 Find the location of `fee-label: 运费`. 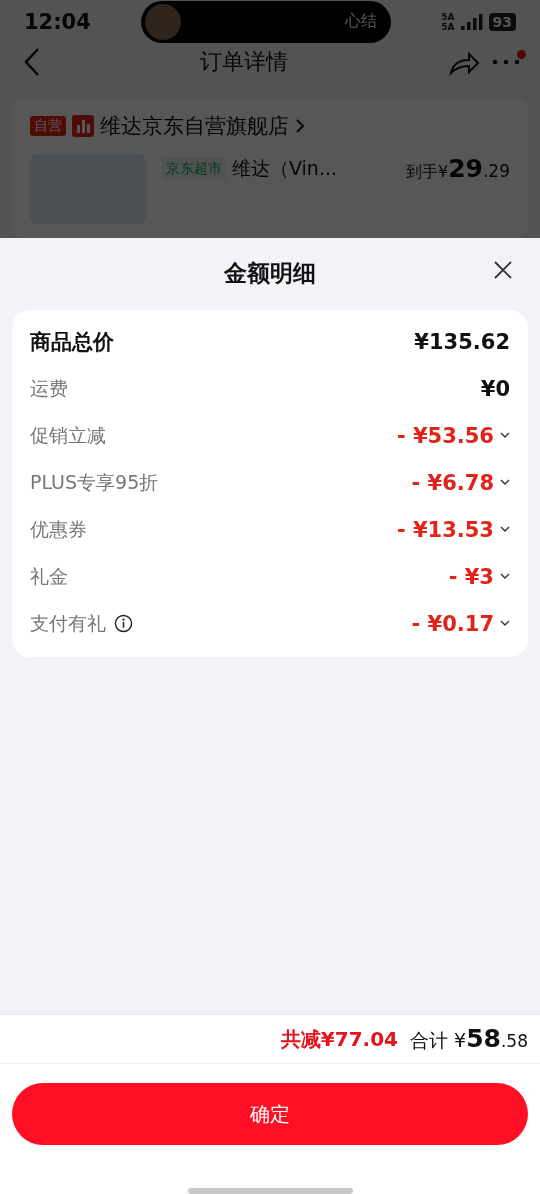

fee-label: 运费 is located at coordinates (49, 388).